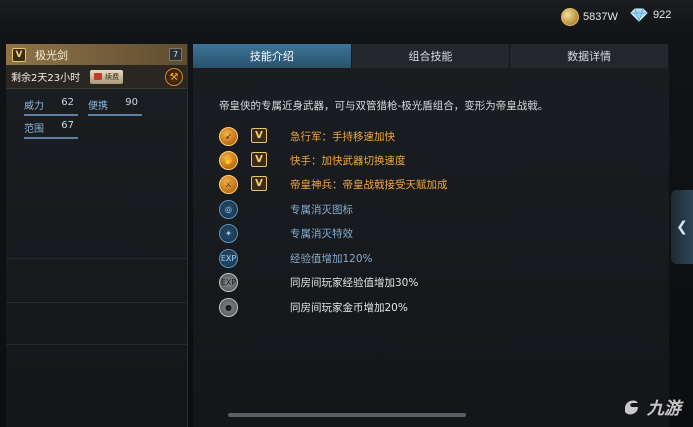  I want to click on skill-row: EXP 同房间玩家经验值增加30%, so click(318, 282).